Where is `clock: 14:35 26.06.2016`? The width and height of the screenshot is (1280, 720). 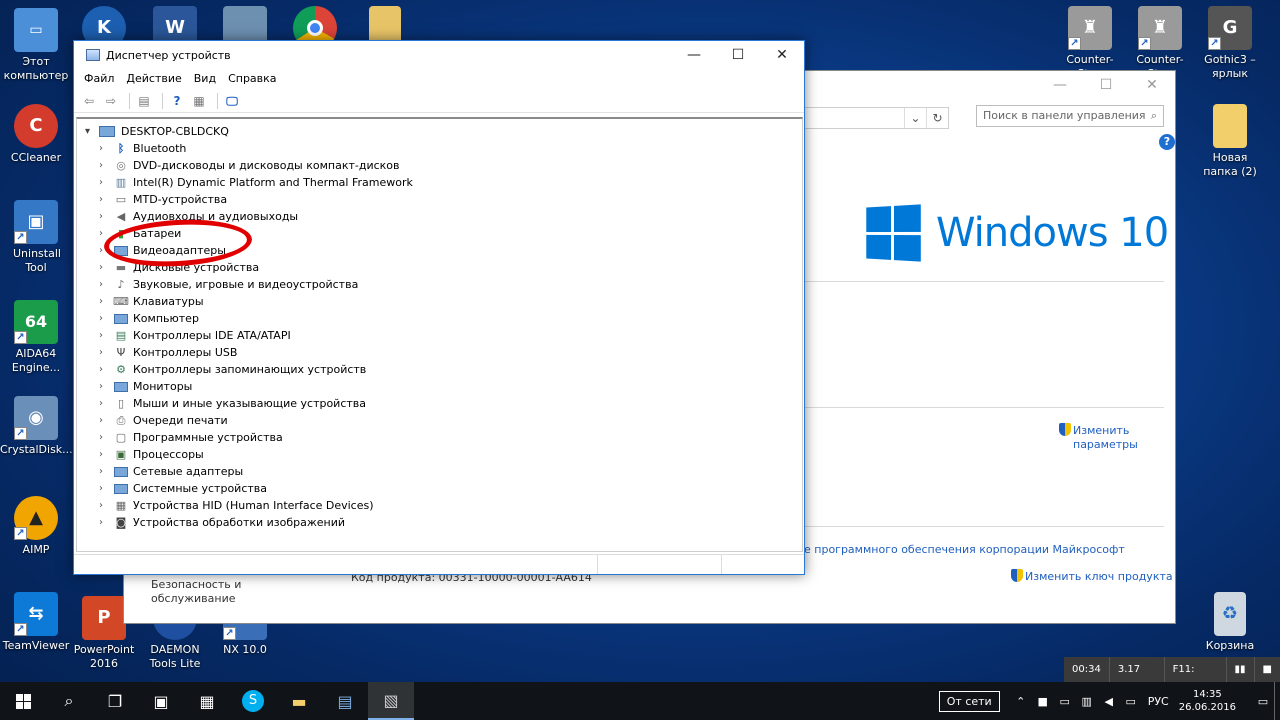 clock: 14:35 26.06.2016 is located at coordinates (1207, 701).